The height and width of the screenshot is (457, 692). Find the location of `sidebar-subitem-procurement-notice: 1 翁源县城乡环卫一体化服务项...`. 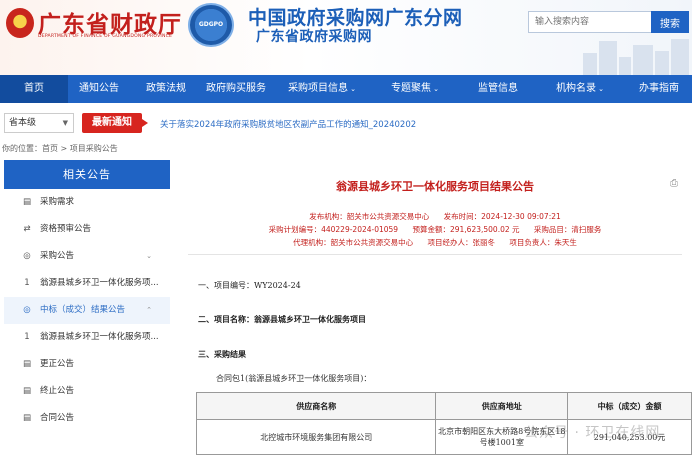

sidebar-subitem-procurement-notice: 1 翁源县城乡环卫一体化服务项... is located at coordinates (87, 283).